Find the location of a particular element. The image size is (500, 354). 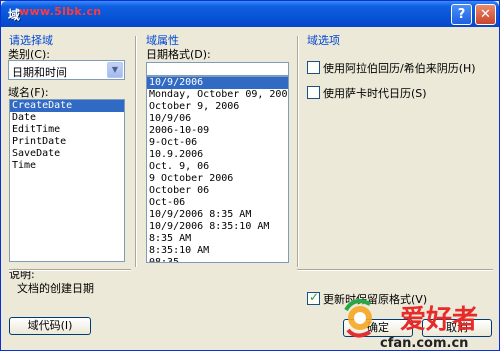

date-format-item: 8:35:10 AM is located at coordinates (217, 251).